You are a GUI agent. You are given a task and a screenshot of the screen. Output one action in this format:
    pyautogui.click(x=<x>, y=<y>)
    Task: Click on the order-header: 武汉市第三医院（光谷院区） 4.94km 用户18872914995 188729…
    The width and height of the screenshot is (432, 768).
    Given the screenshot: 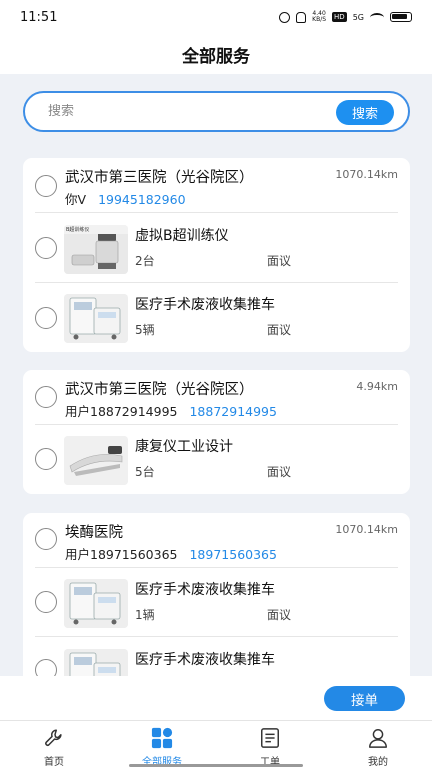 What is the action you would take?
    pyautogui.click(x=216, y=397)
    